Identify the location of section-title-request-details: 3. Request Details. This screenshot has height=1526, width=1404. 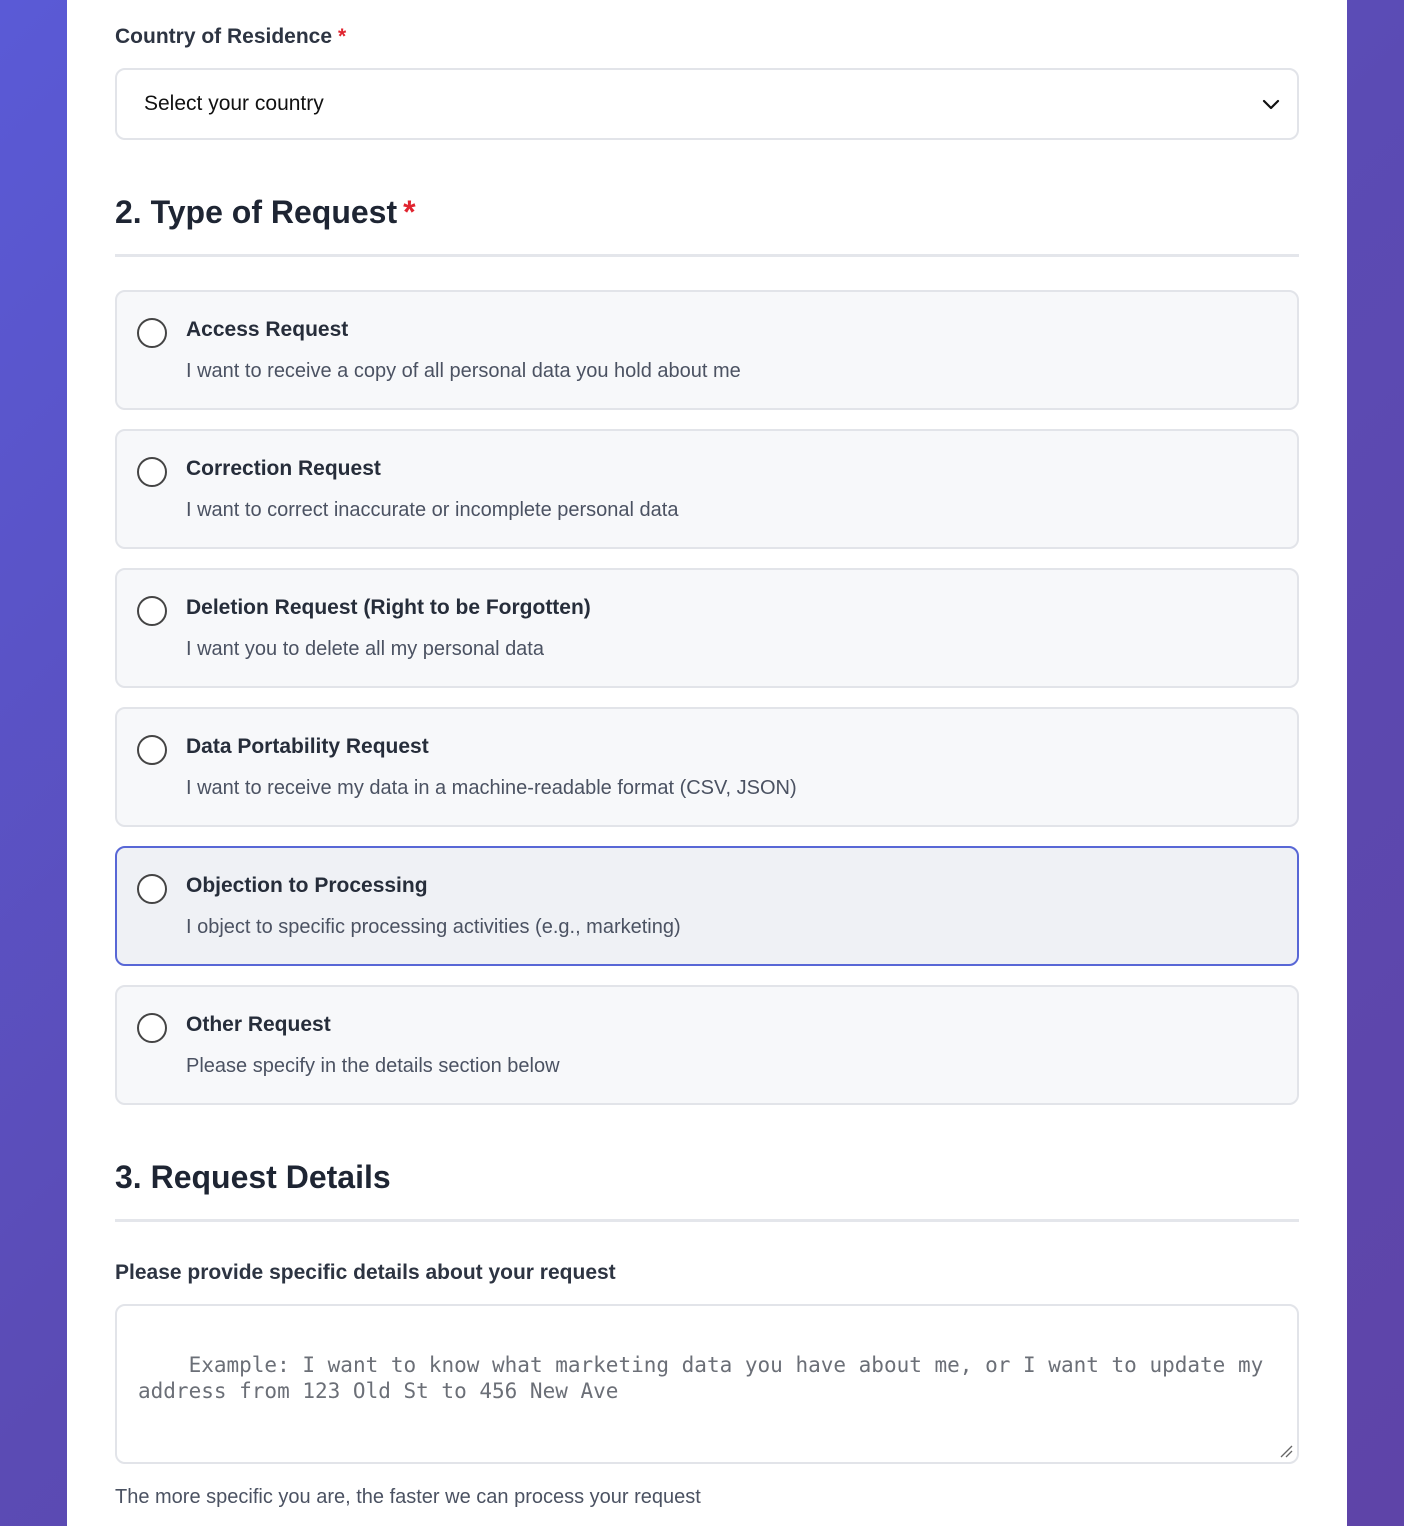
(253, 1177).